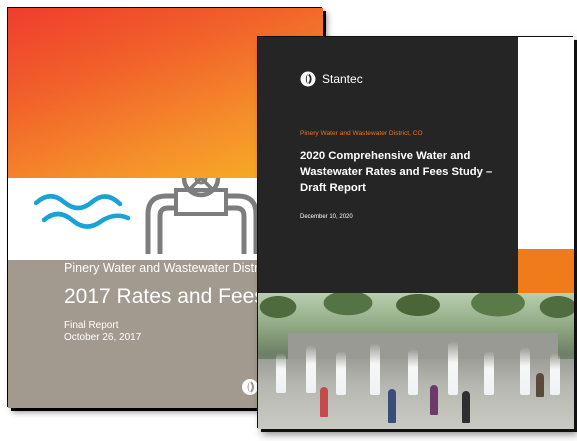 This screenshot has height=441, width=577. What do you see at coordinates (416, 313) in the screenshot?
I see `photo-trees` at bounding box center [416, 313].